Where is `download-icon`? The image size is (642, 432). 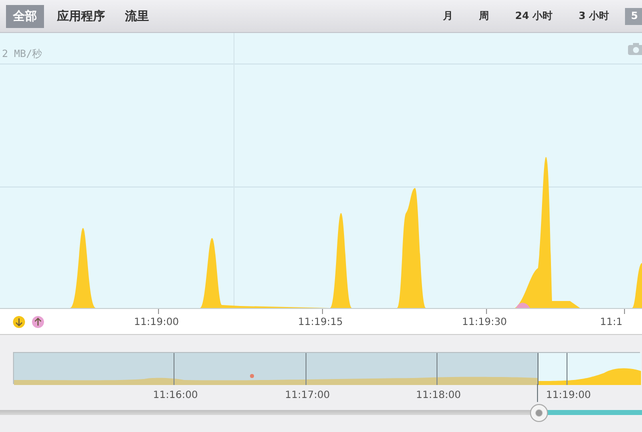 download-icon is located at coordinates (19, 322).